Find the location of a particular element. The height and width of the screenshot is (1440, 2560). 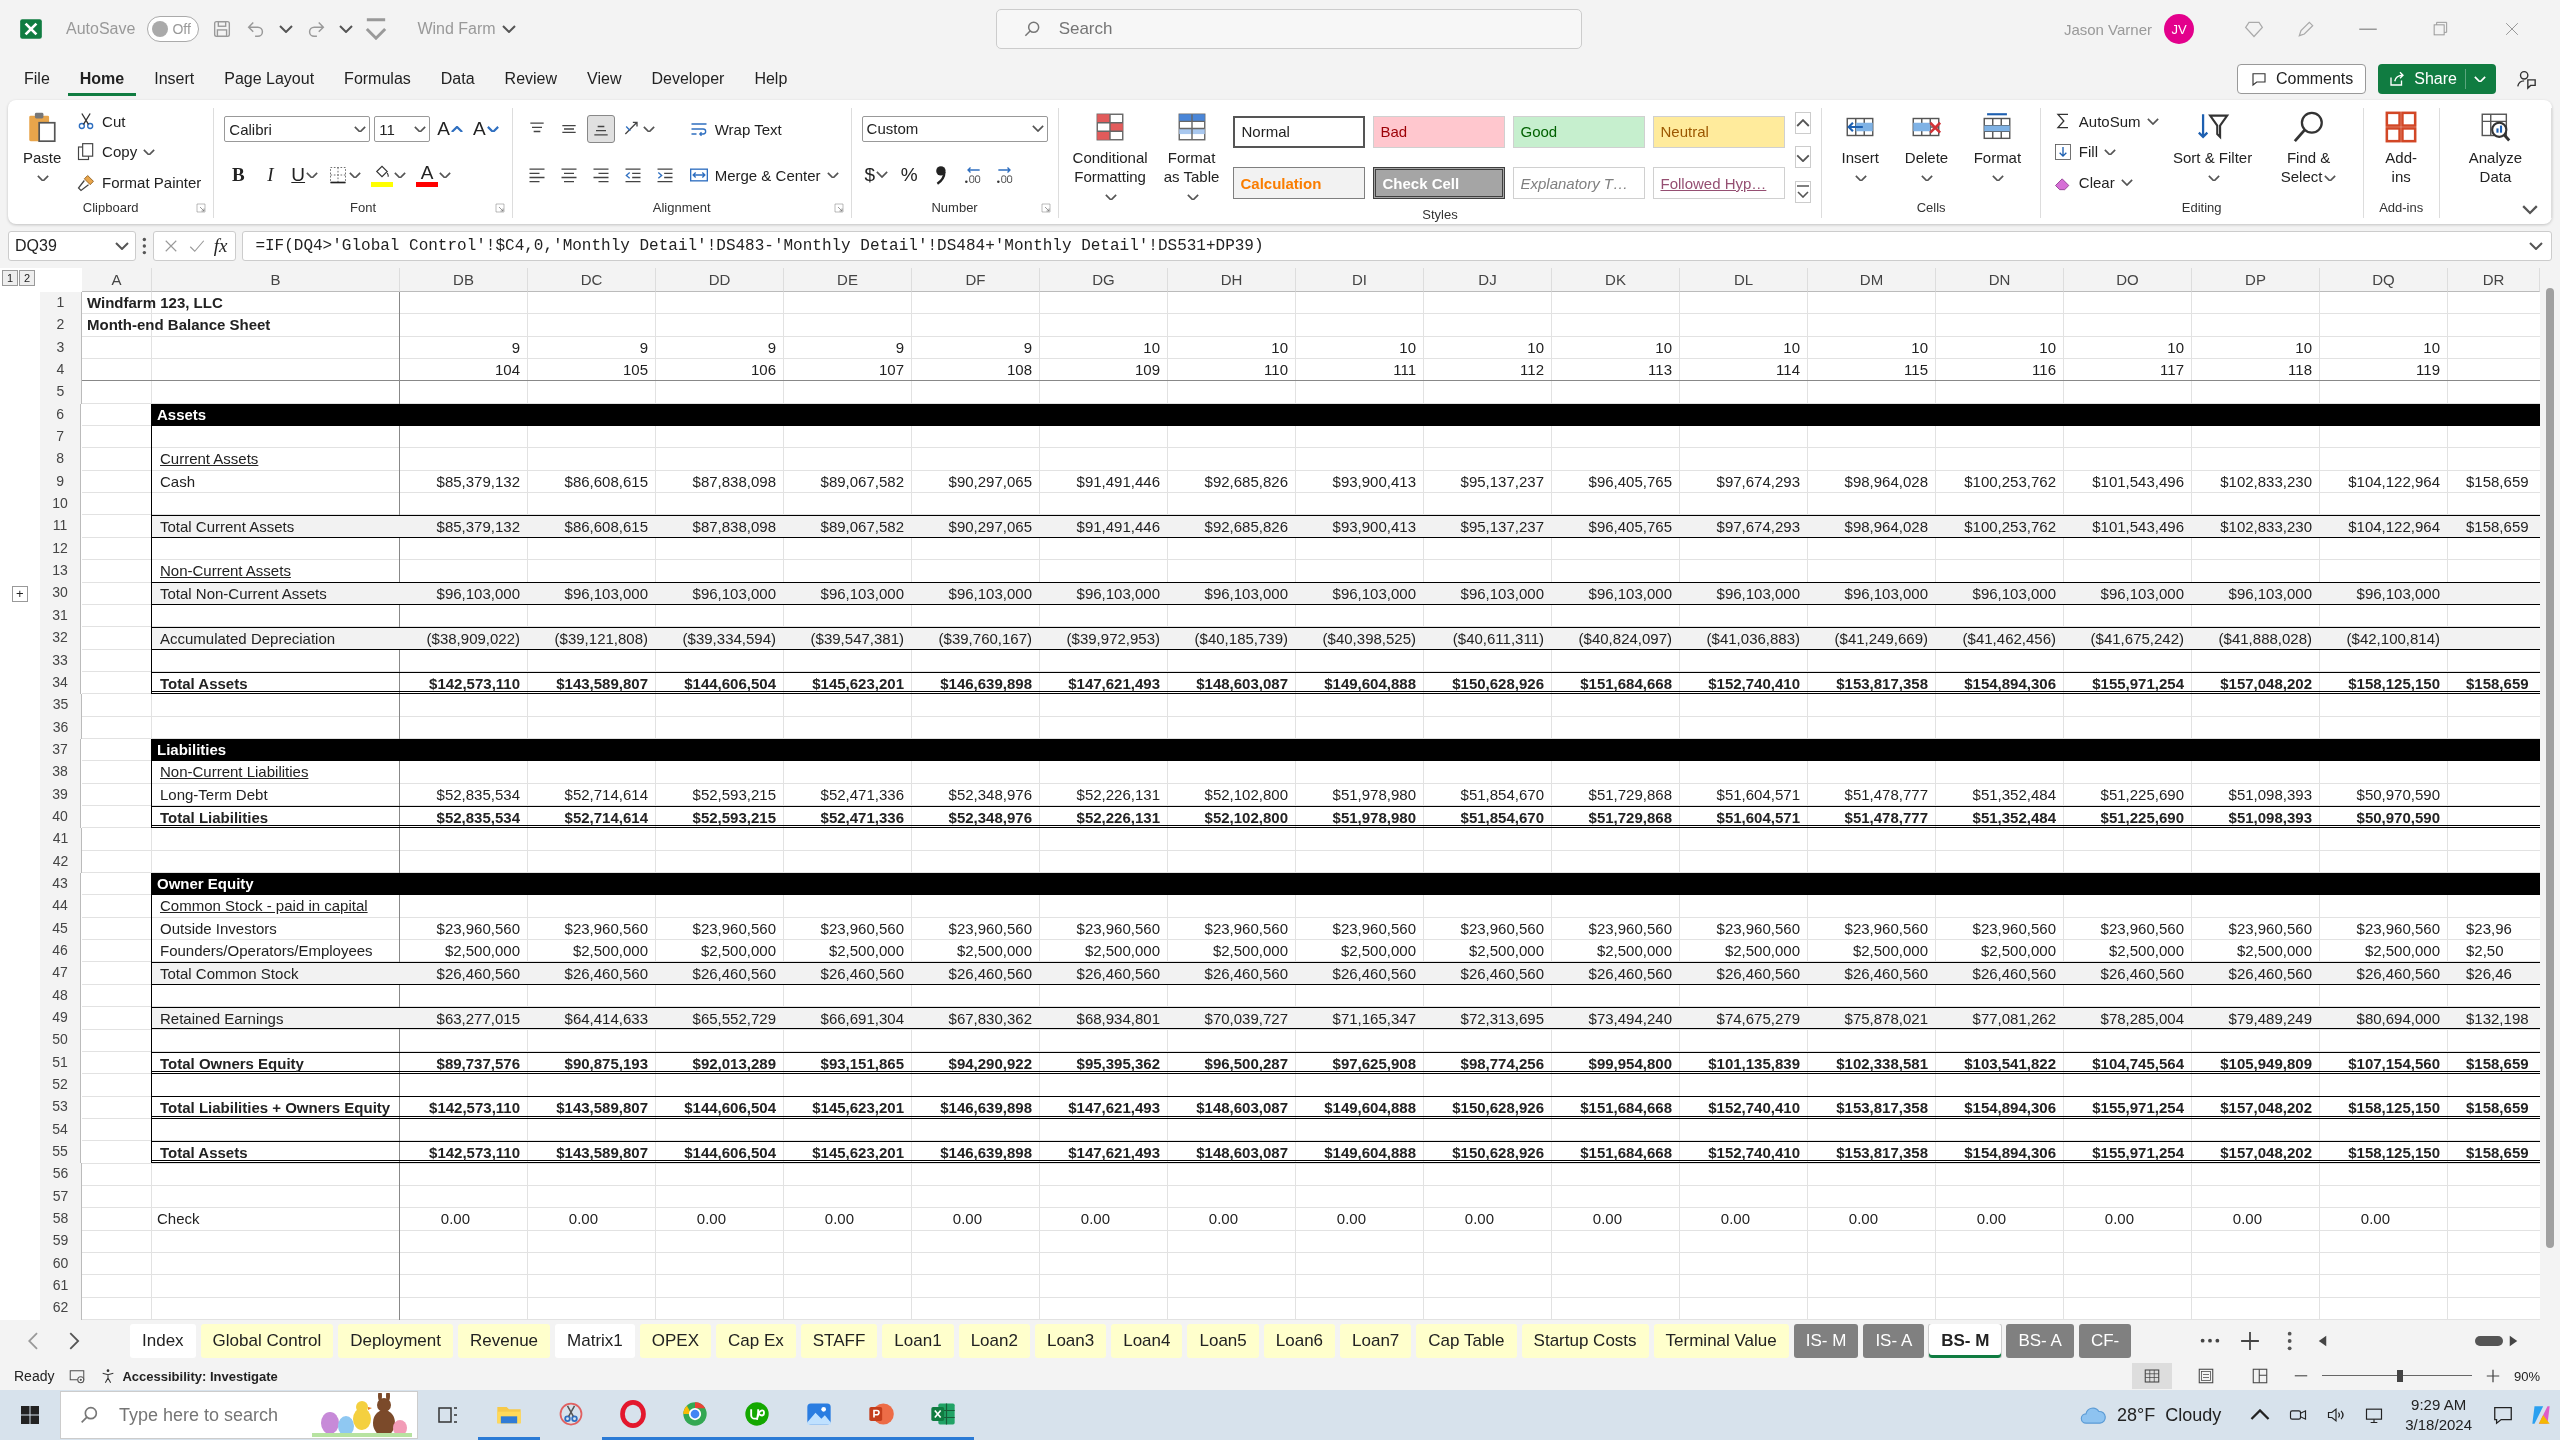

row-header: 36 is located at coordinates (61, 727).